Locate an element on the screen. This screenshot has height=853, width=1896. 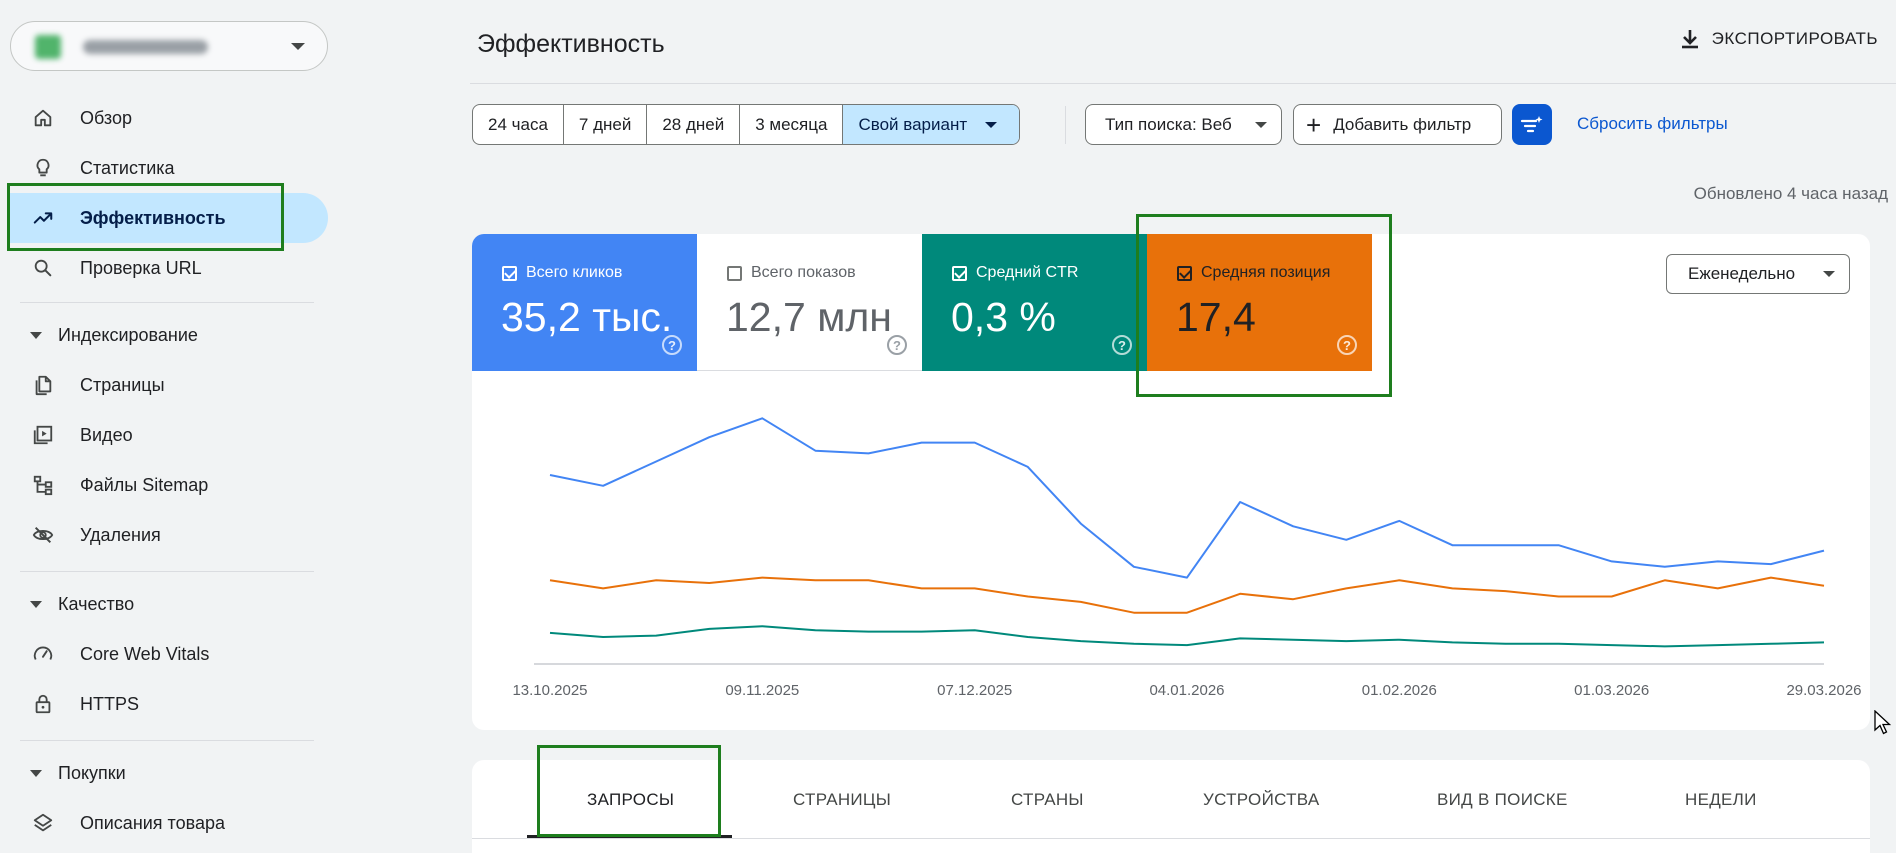
property-name-blurred is located at coordinates (145, 47).